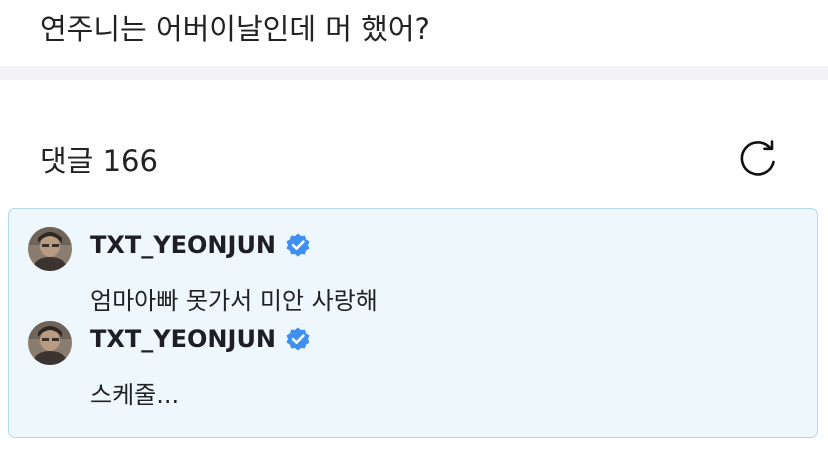 The height and width of the screenshot is (453, 828). I want to click on post-text: 연주니는 어버이날인데 머 했어?, so click(235, 29).